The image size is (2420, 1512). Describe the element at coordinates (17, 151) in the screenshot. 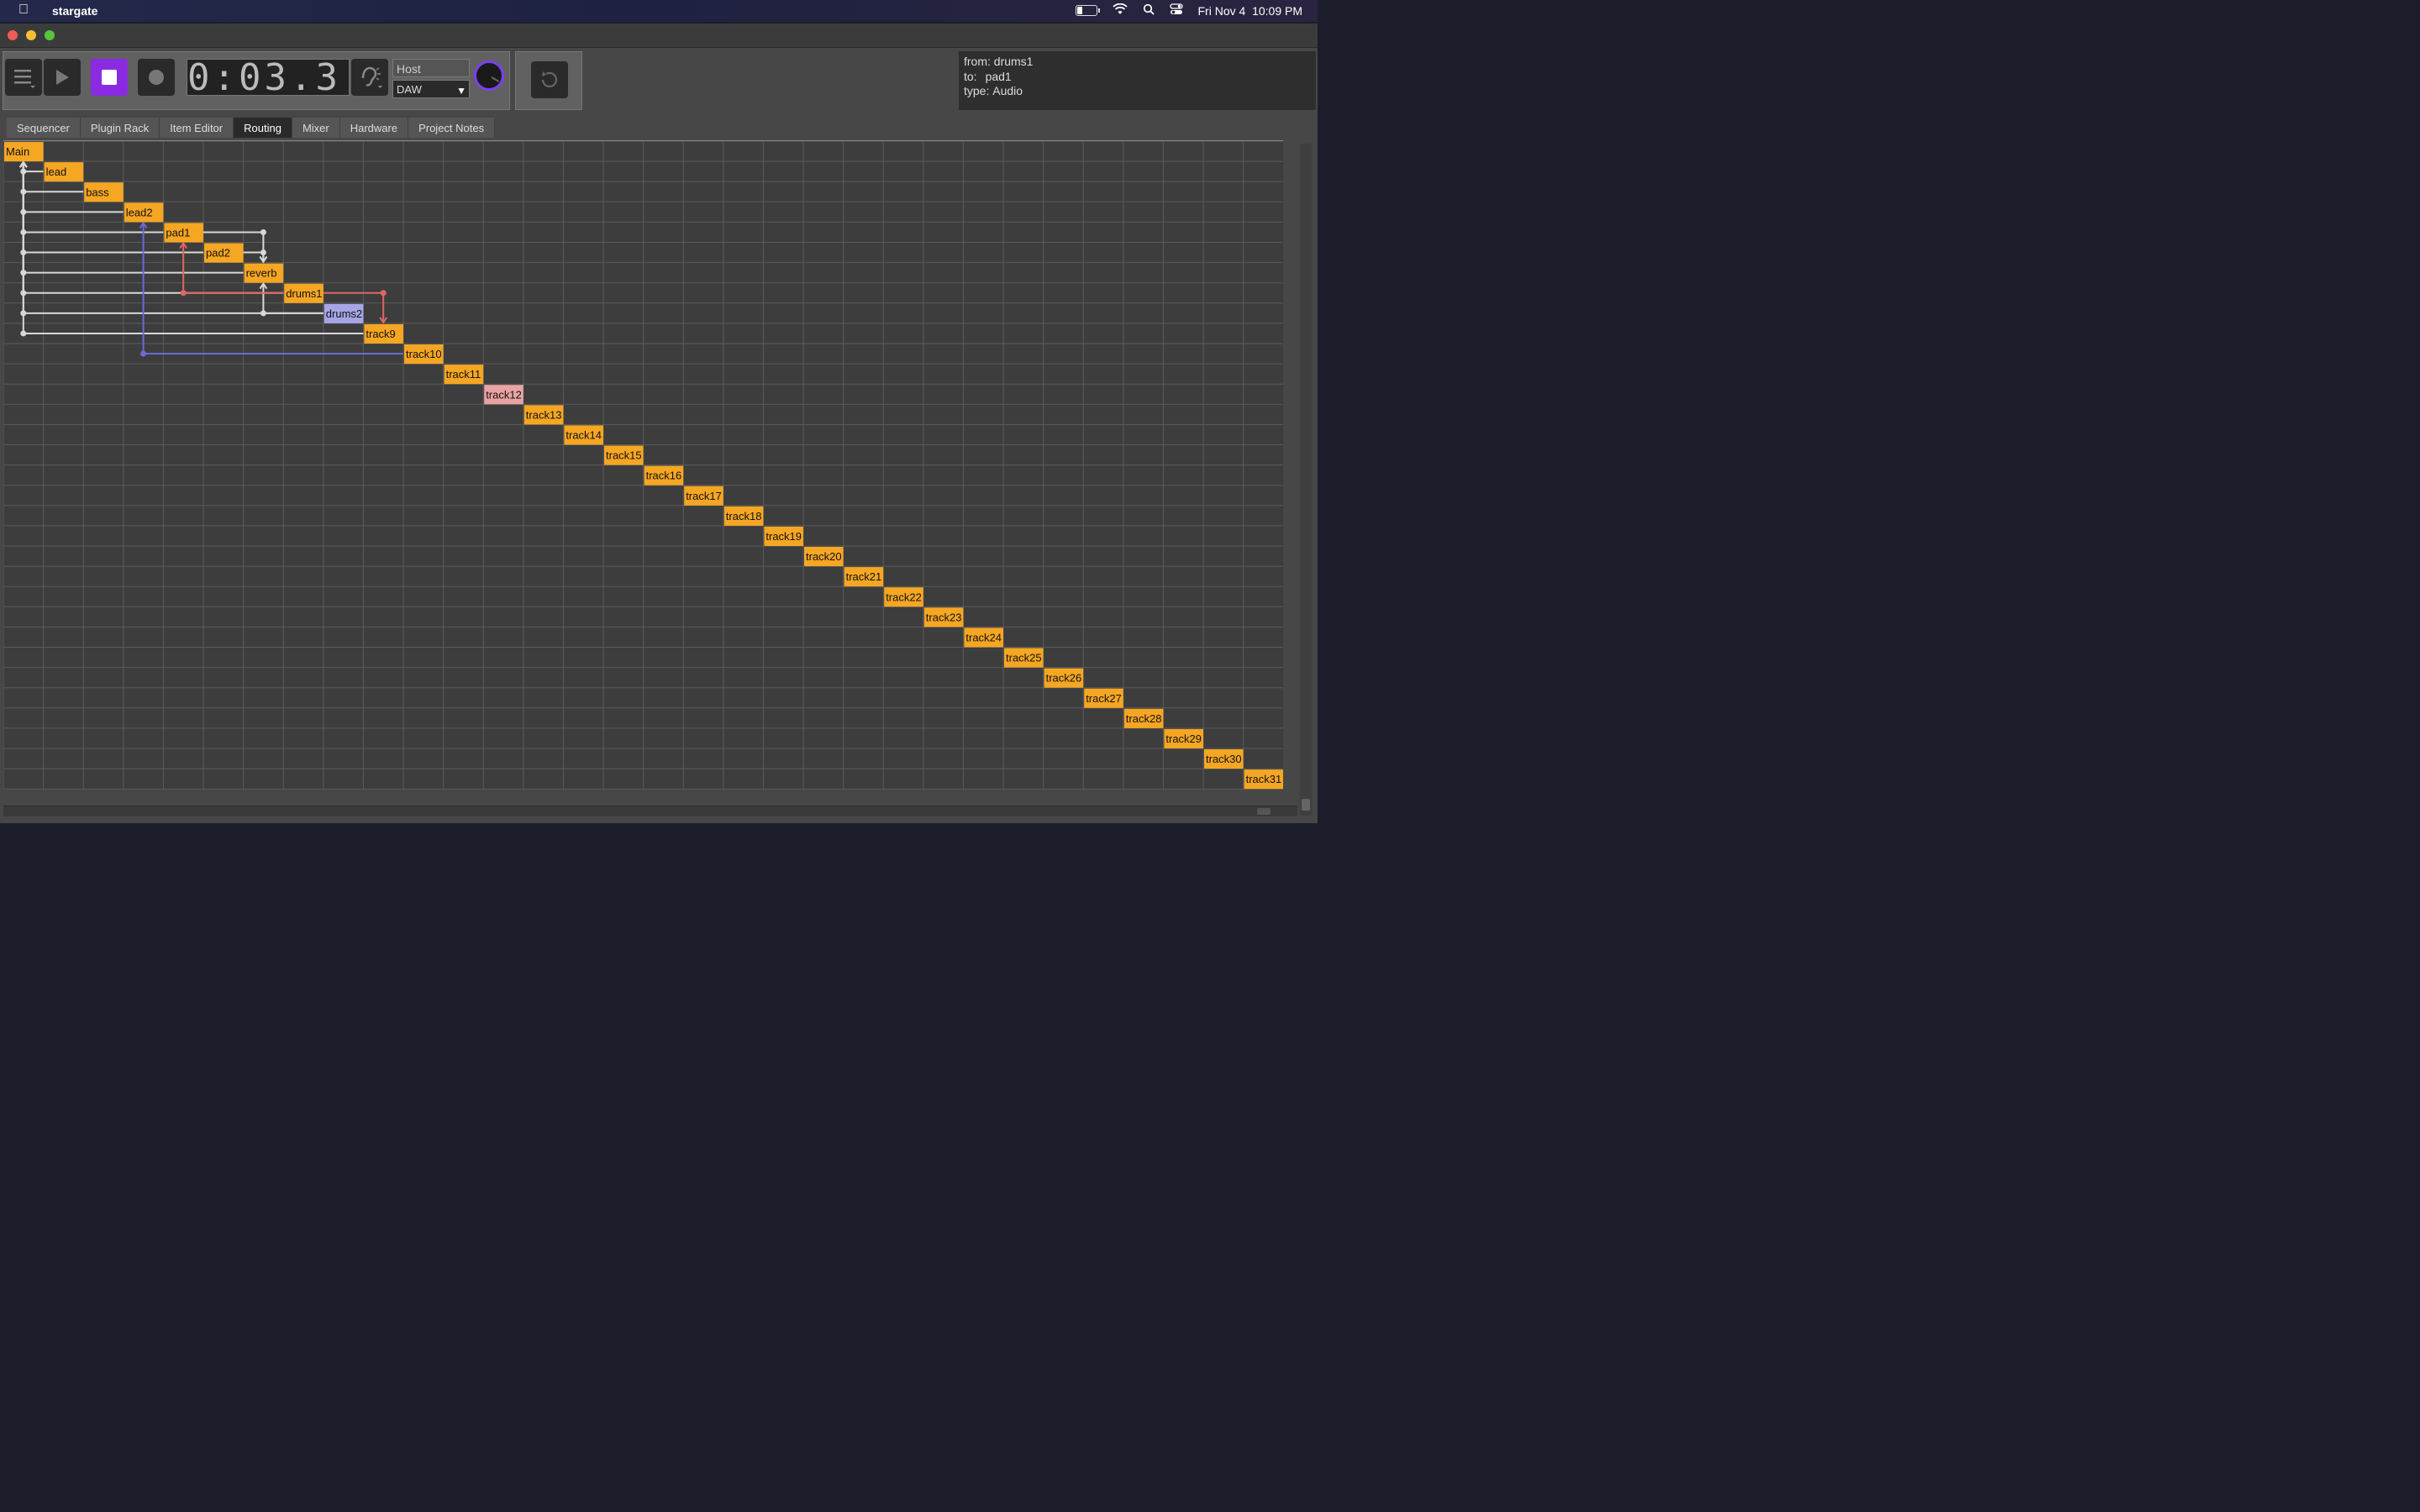

I see `track-label: Main` at that location.